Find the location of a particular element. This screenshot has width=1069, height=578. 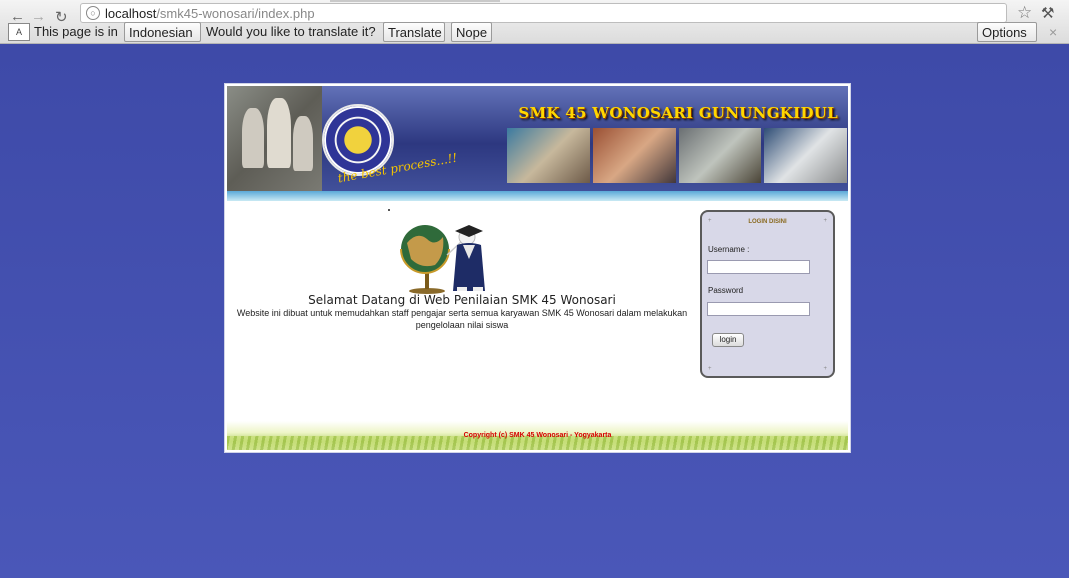

header-photo-strip is located at coordinates (677, 155).